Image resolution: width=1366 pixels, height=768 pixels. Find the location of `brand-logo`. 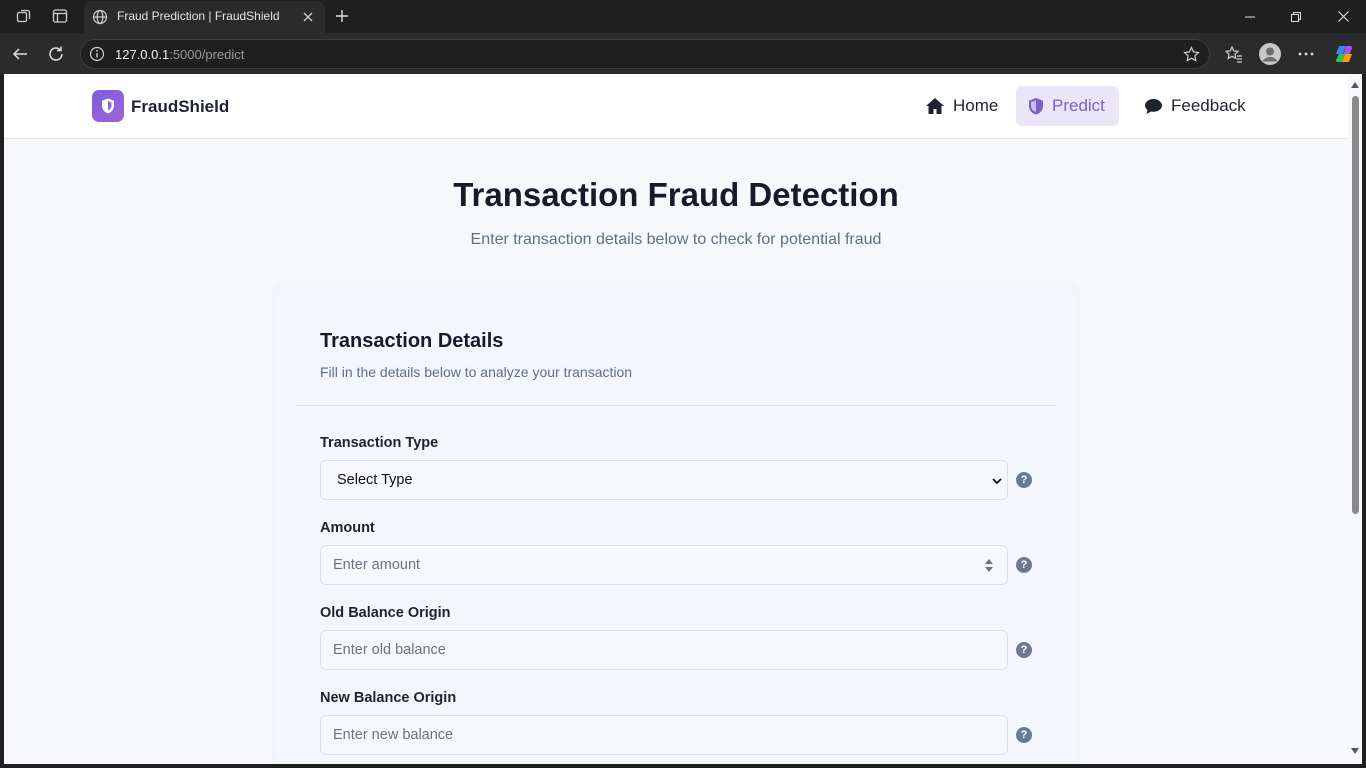

brand-logo is located at coordinates (108, 106).